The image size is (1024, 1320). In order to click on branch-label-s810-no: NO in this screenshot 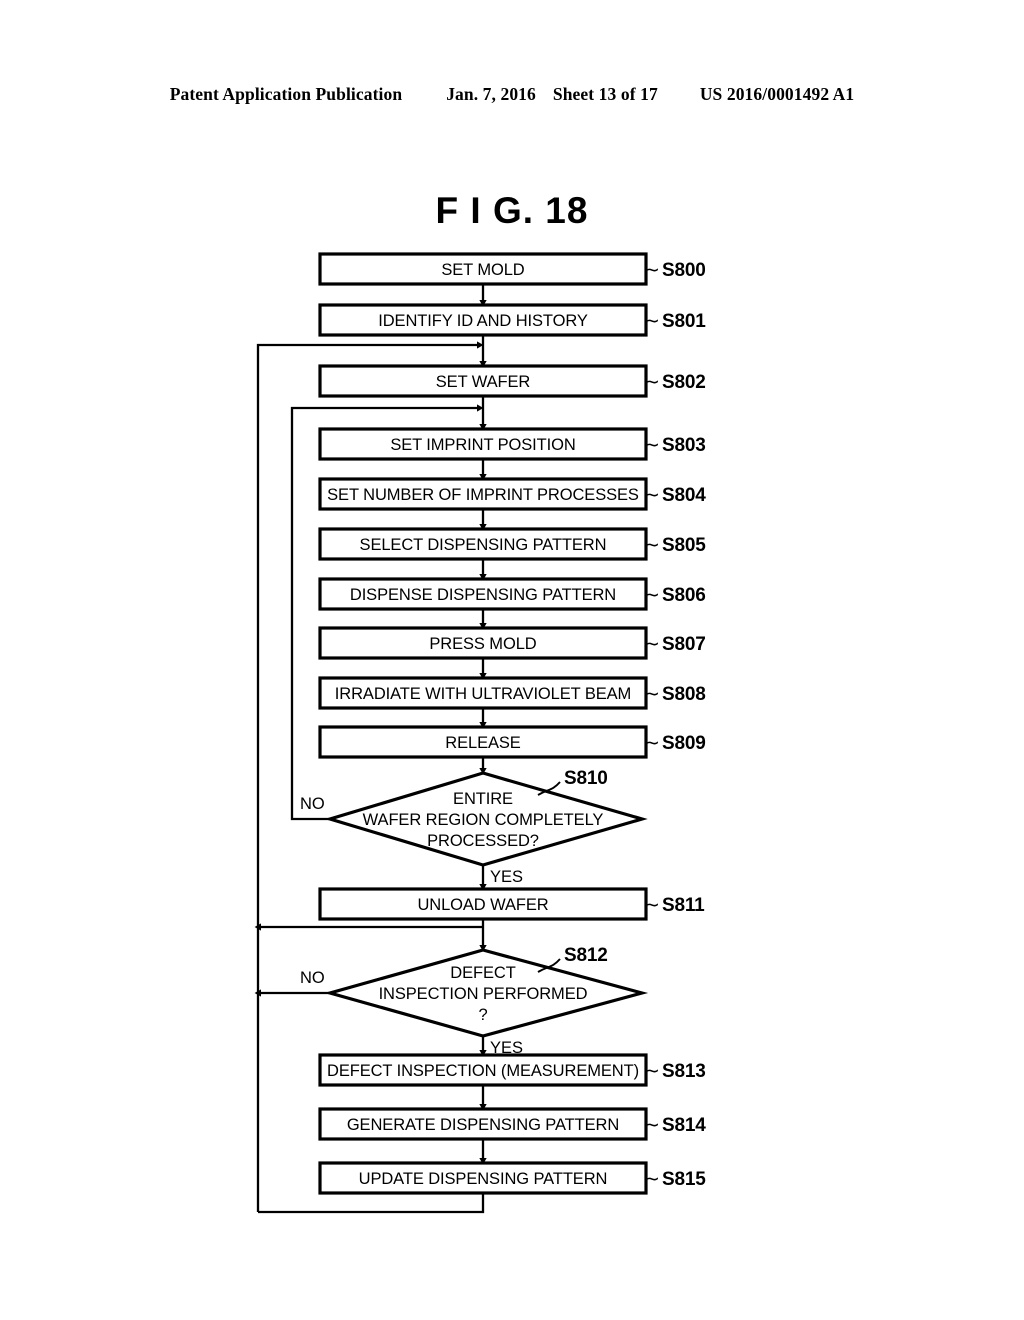, I will do `click(312, 804)`.